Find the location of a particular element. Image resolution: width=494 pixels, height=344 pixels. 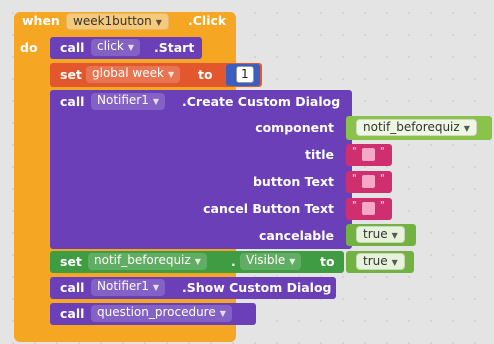

procedure-name: question_procedure is located at coordinates (156, 312).